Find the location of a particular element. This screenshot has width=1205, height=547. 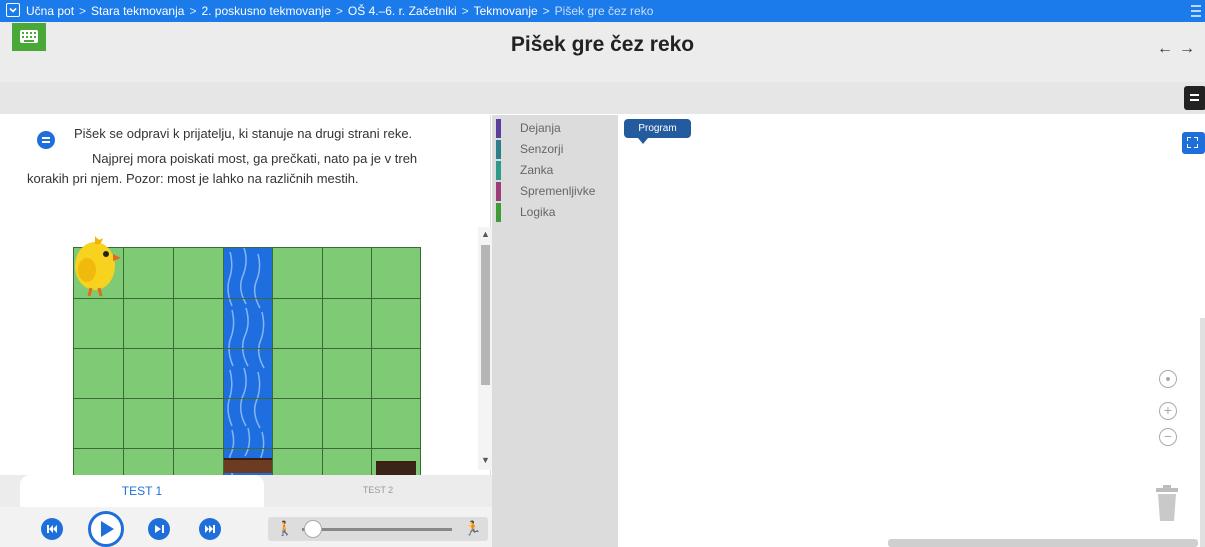

forward-arrow-icon: → is located at coordinates (1190, 48).